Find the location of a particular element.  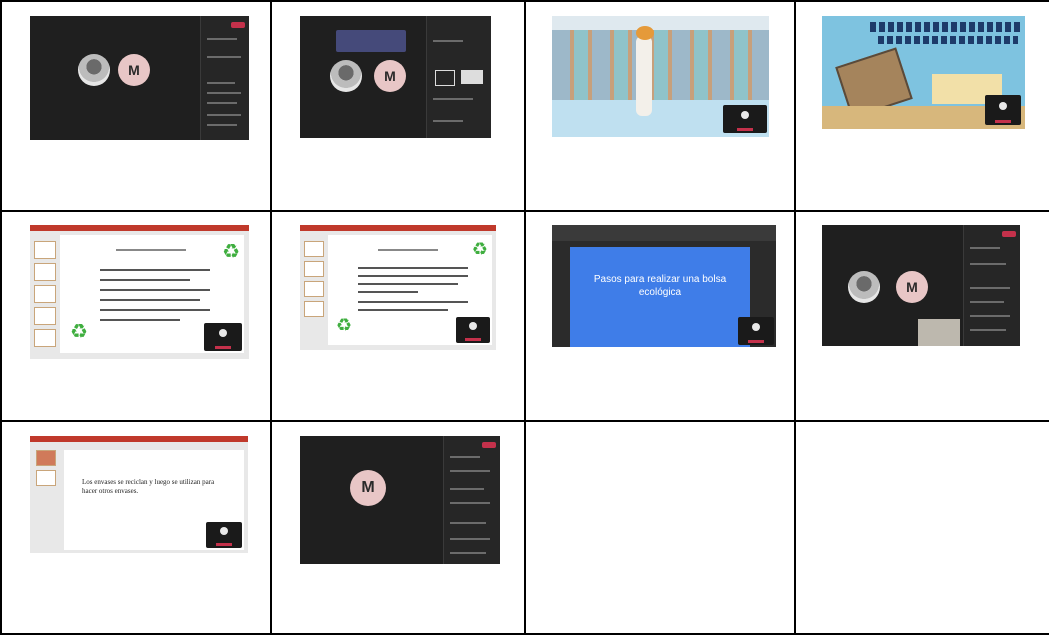

slide-canvas: Pasos para realizar una bolsa ecológica is located at coordinates (660, 297).